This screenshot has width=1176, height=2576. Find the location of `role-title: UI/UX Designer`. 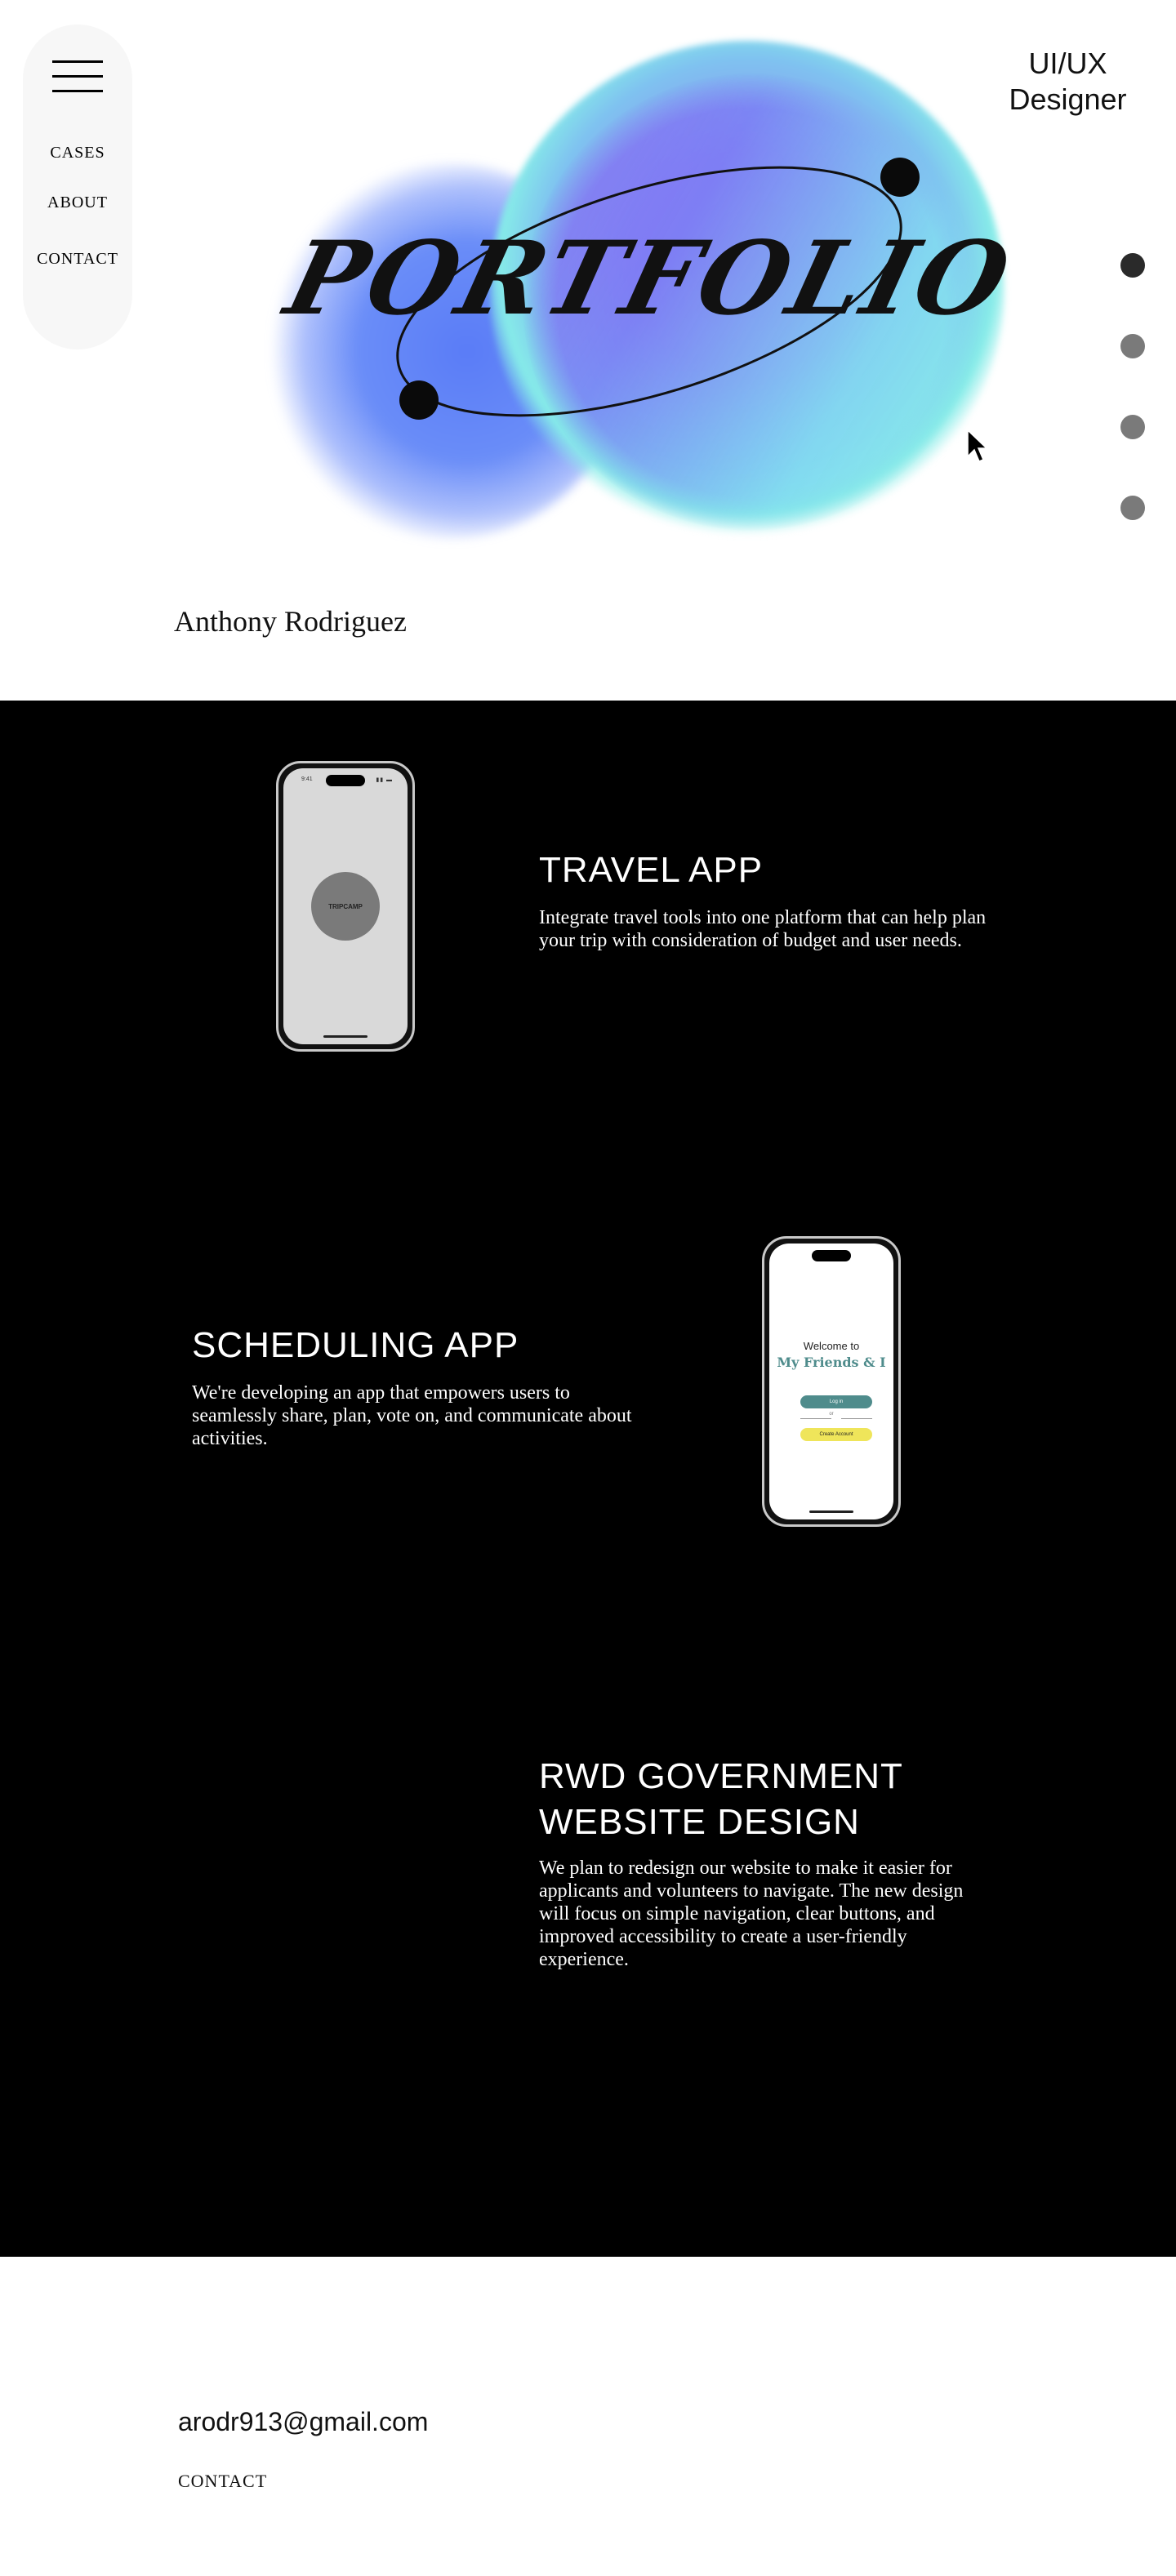

role-title: UI/UX Designer is located at coordinates (1068, 82).